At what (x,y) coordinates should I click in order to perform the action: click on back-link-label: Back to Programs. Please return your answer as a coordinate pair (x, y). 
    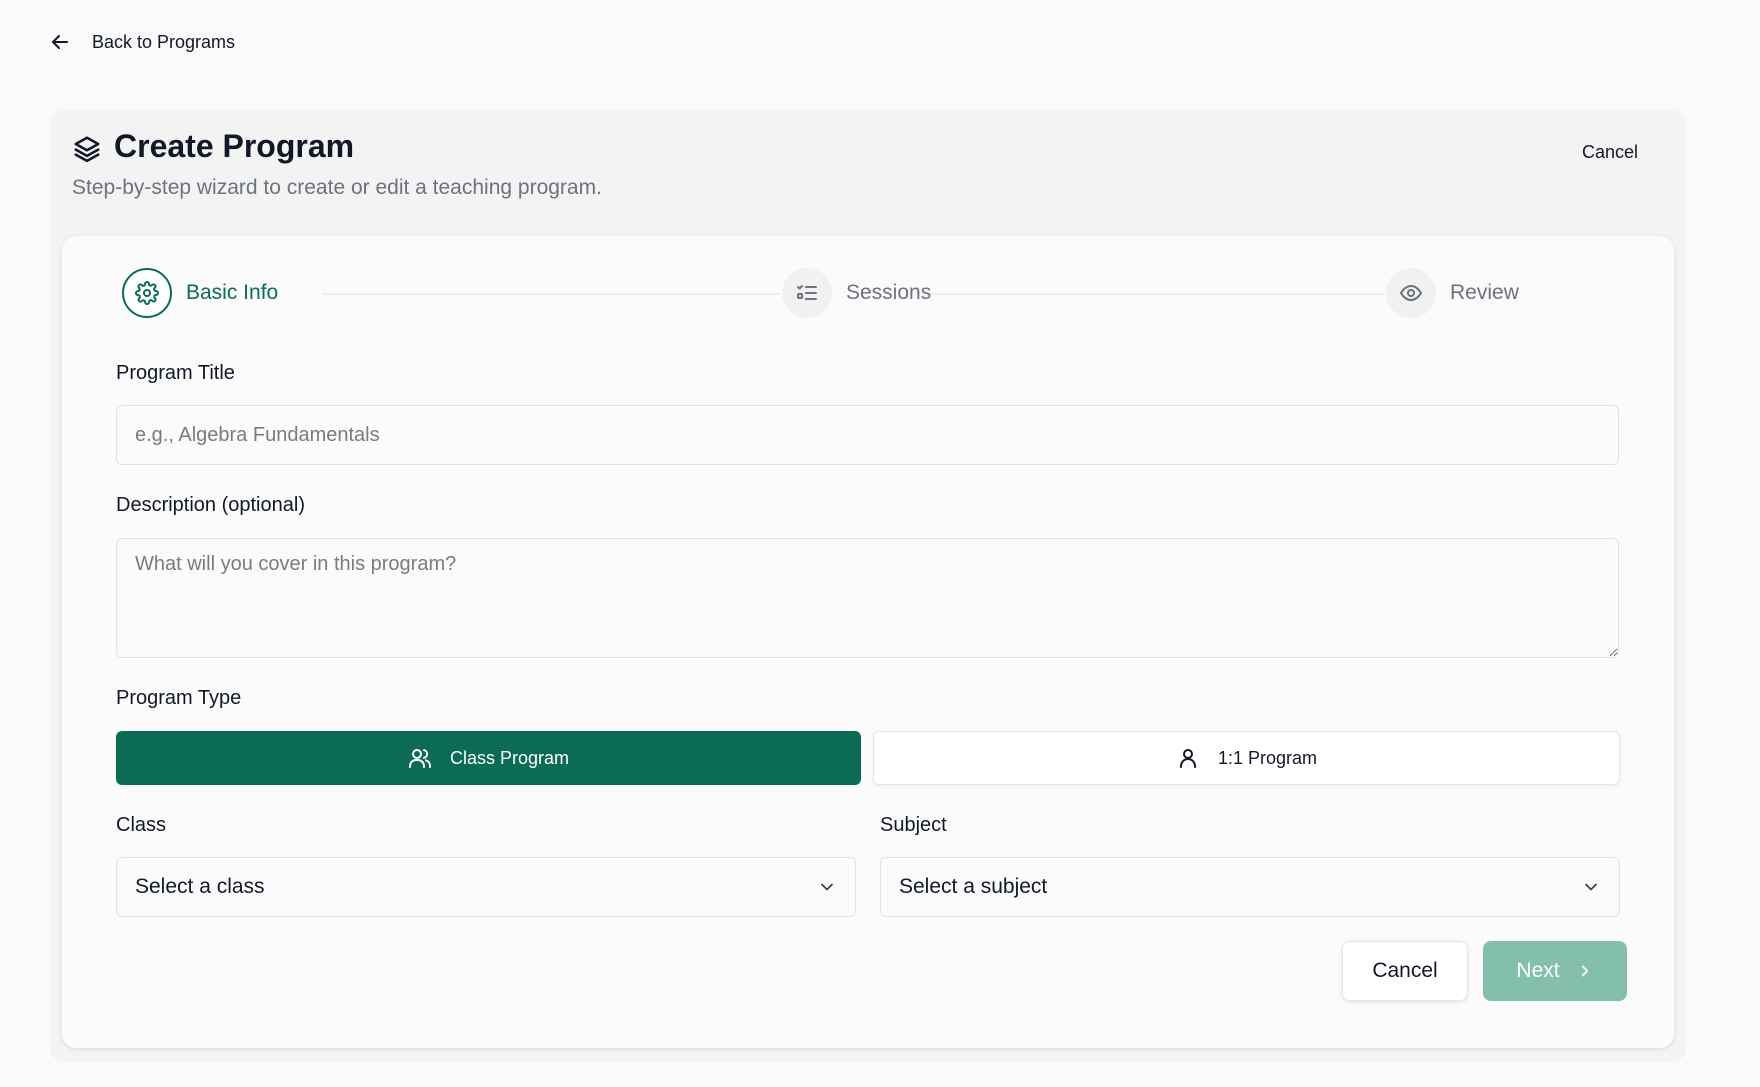
    Looking at the image, I should click on (164, 41).